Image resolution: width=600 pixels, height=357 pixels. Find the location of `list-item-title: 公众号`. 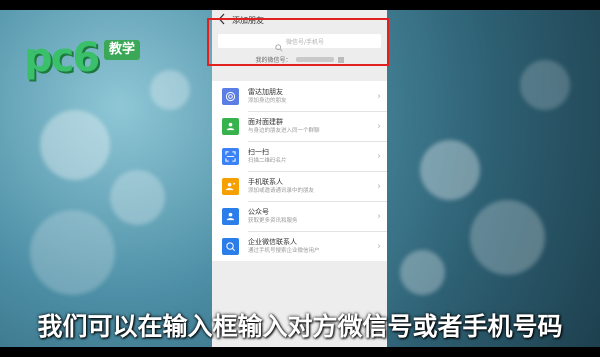

list-item-title: 公众号 is located at coordinates (258, 211).